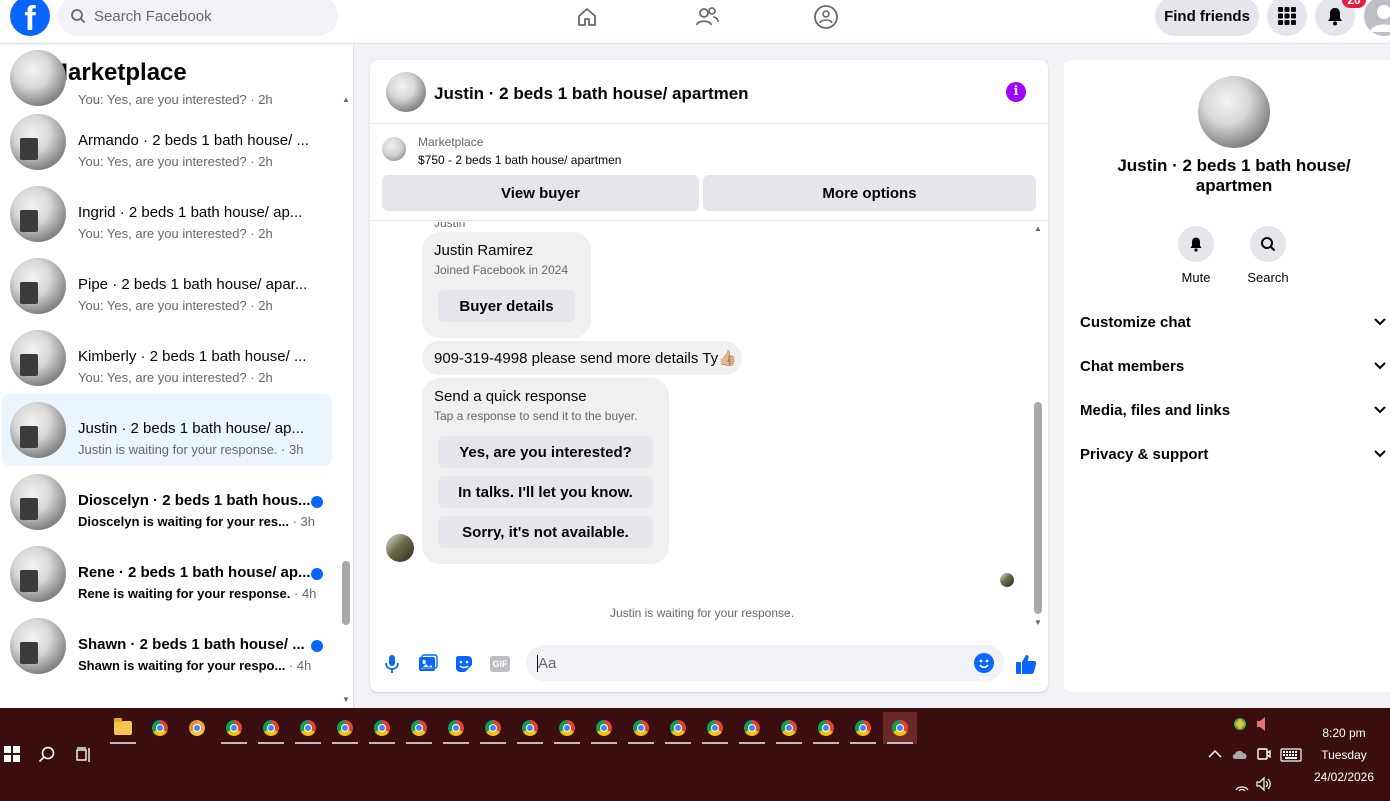  What do you see at coordinates (1268, 255) in the screenshot?
I see `search-in-conversation-button: Search` at bounding box center [1268, 255].